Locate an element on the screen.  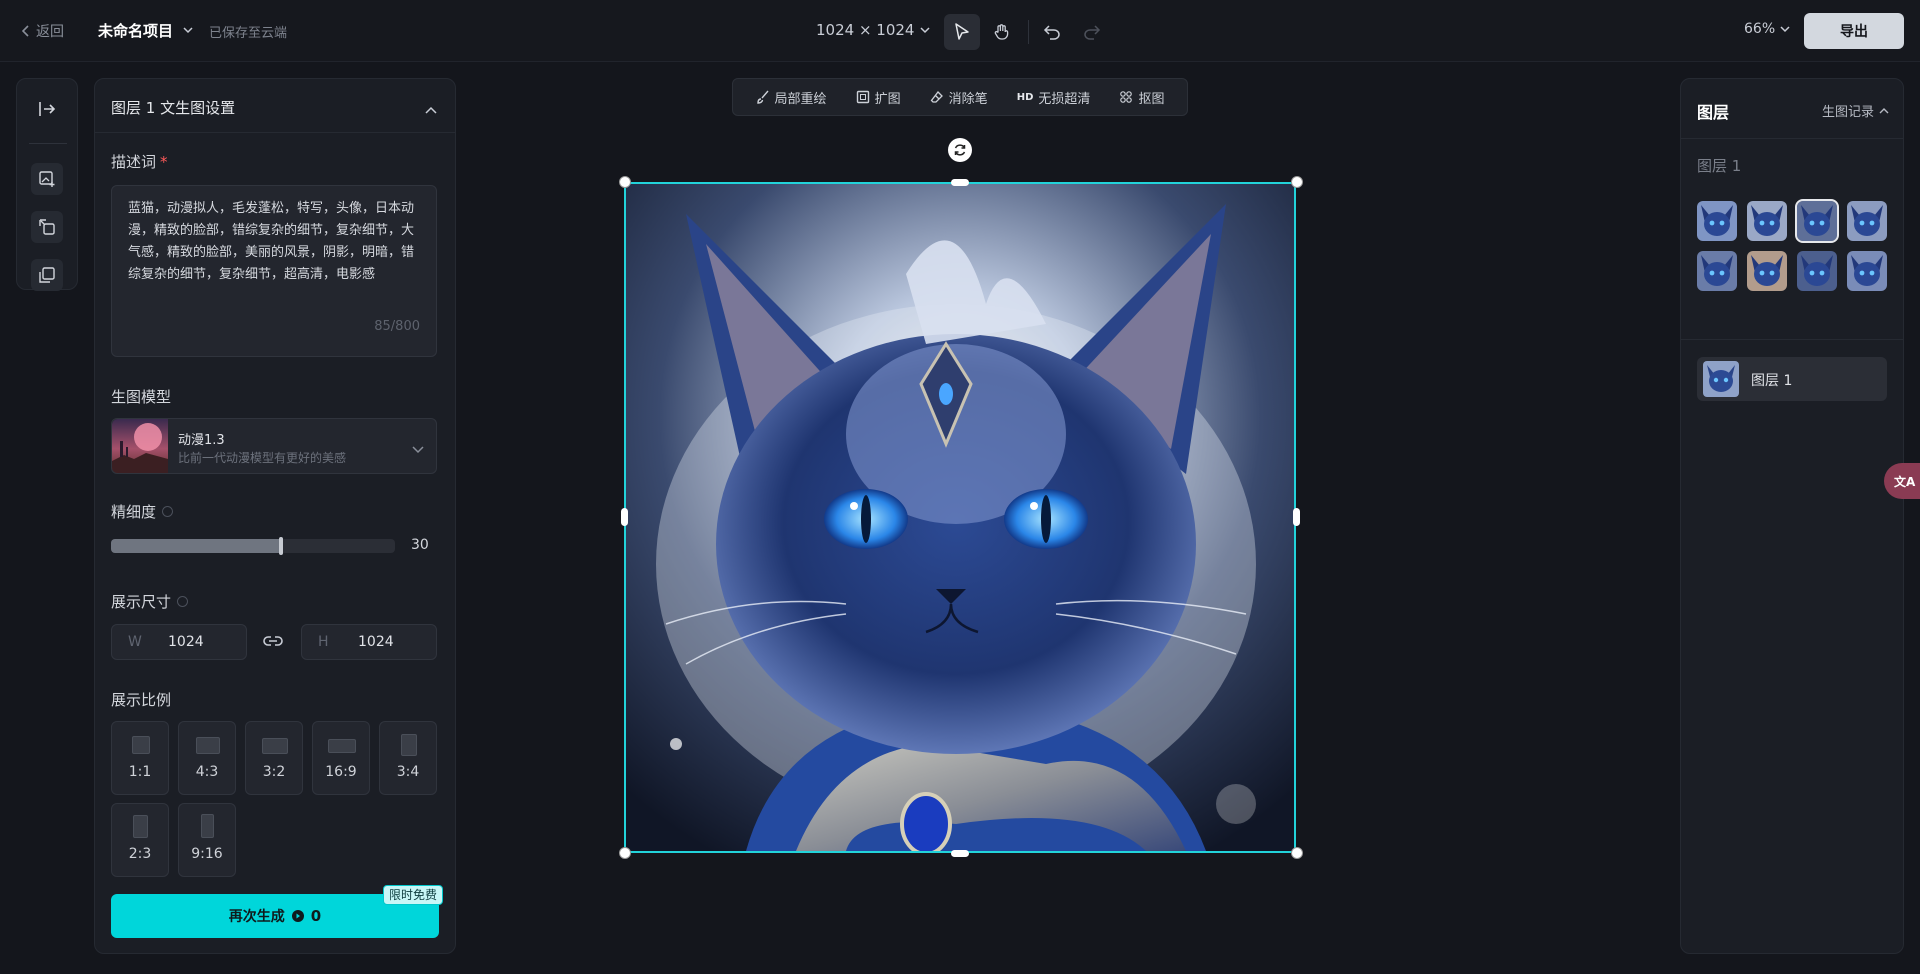
stack-images-icon is located at coordinates (47, 275).